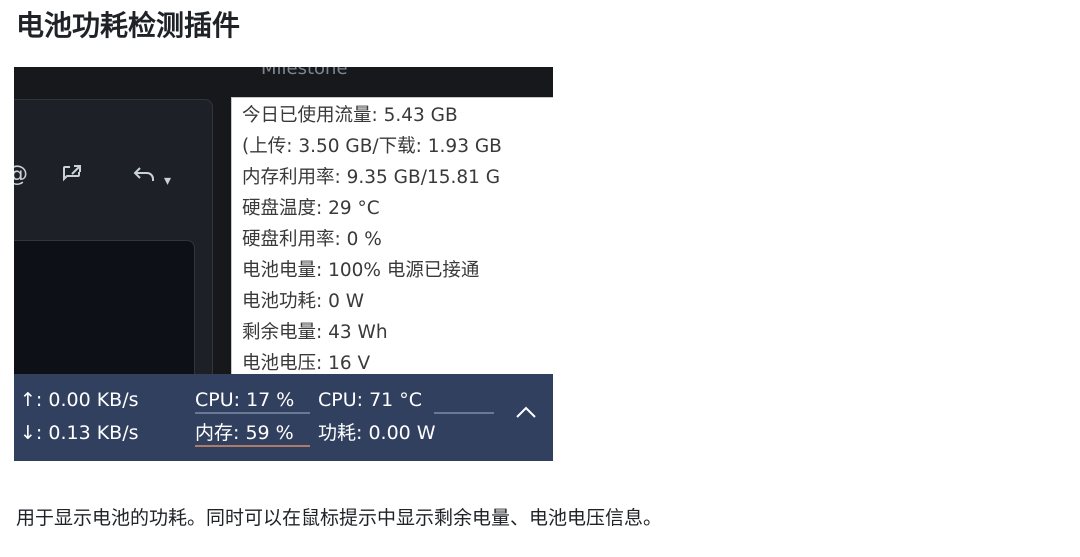 The height and width of the screenshot is (557, 1080). What do you see at coordinates (79, 433) in the screenshot?
I see `download-speed: ↓: 0.13 KB/s` at bounding box center [79, 433].